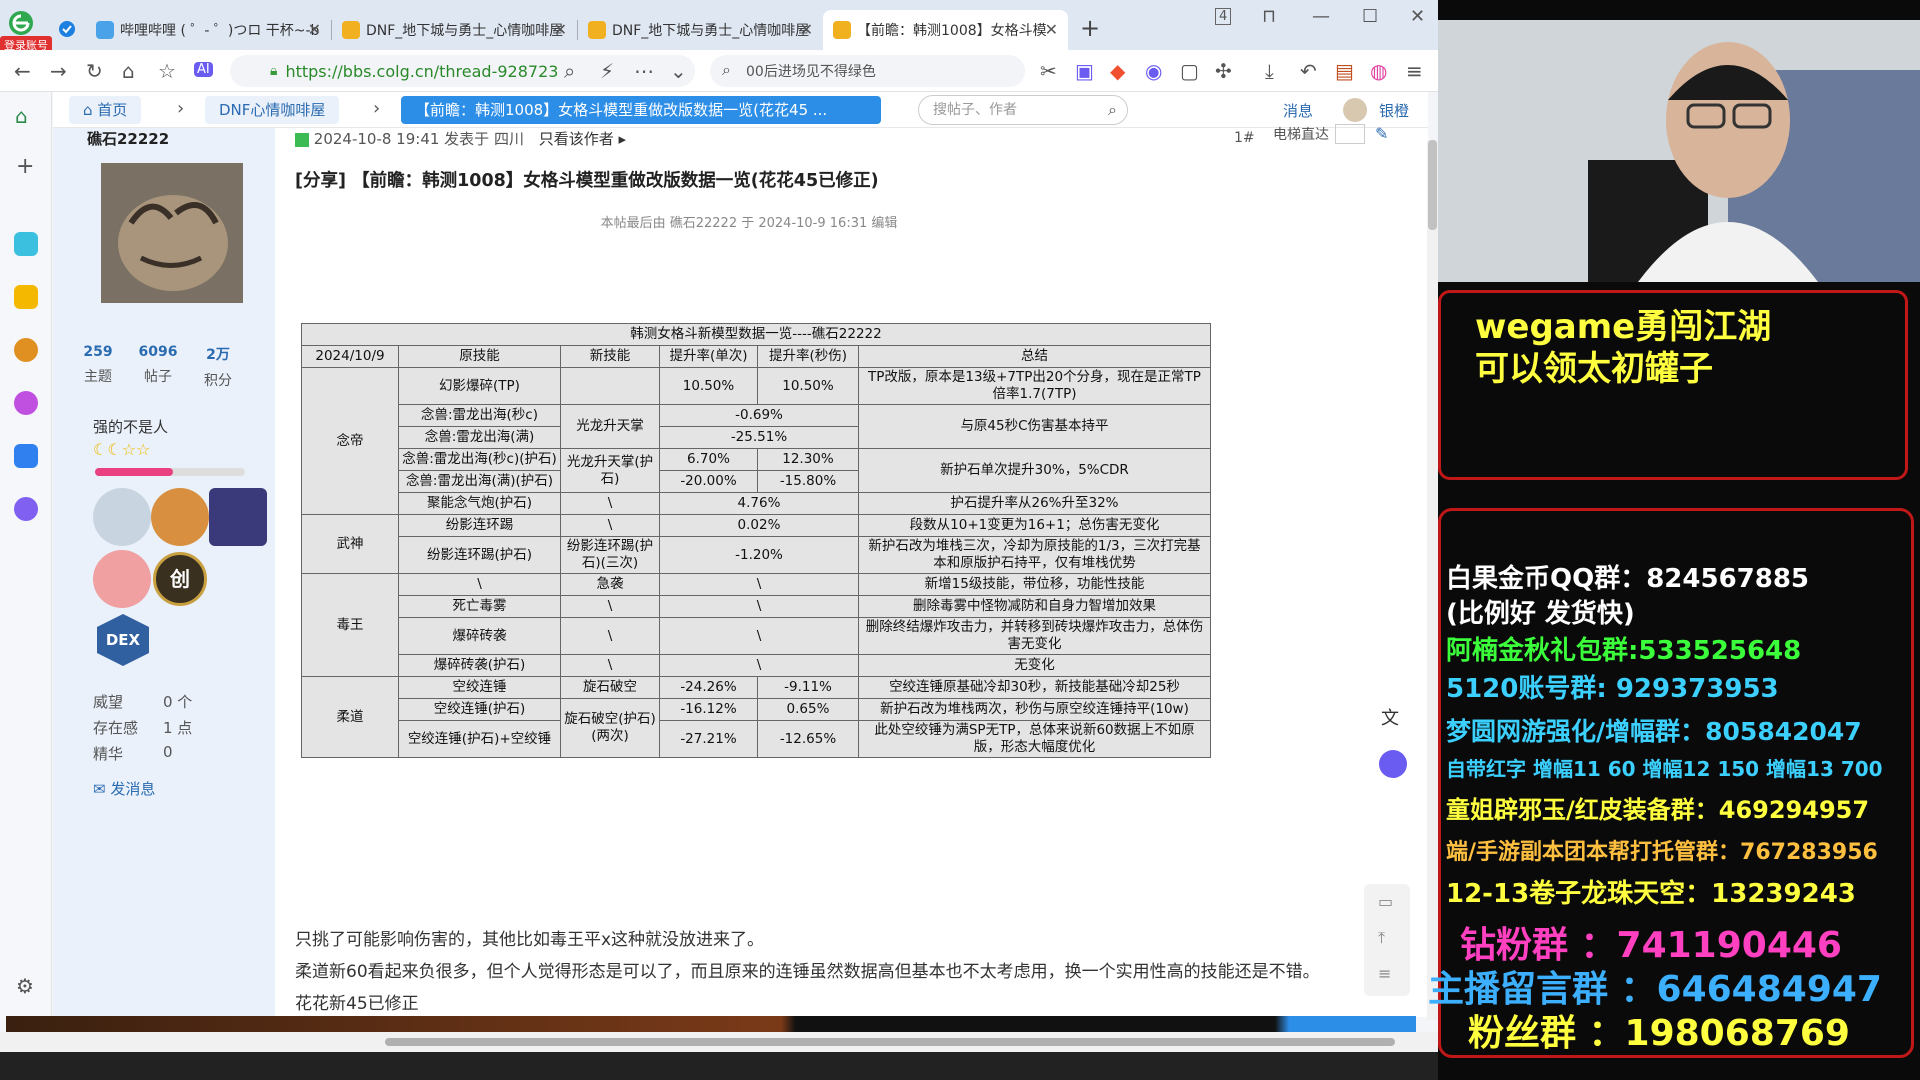 The width and height of the screenshot is (1920, 1080). What do you see at coordinates (102, 789) in the screenshot?
I see `mail-icon: ✉` at bounding box center [102, 789].